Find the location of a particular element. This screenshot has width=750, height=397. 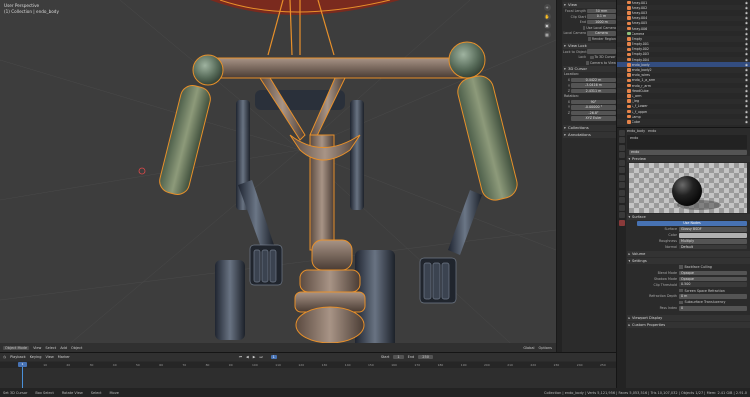

cursor-location-z-field: 2.4311 m is located at coordinates (593, 91).